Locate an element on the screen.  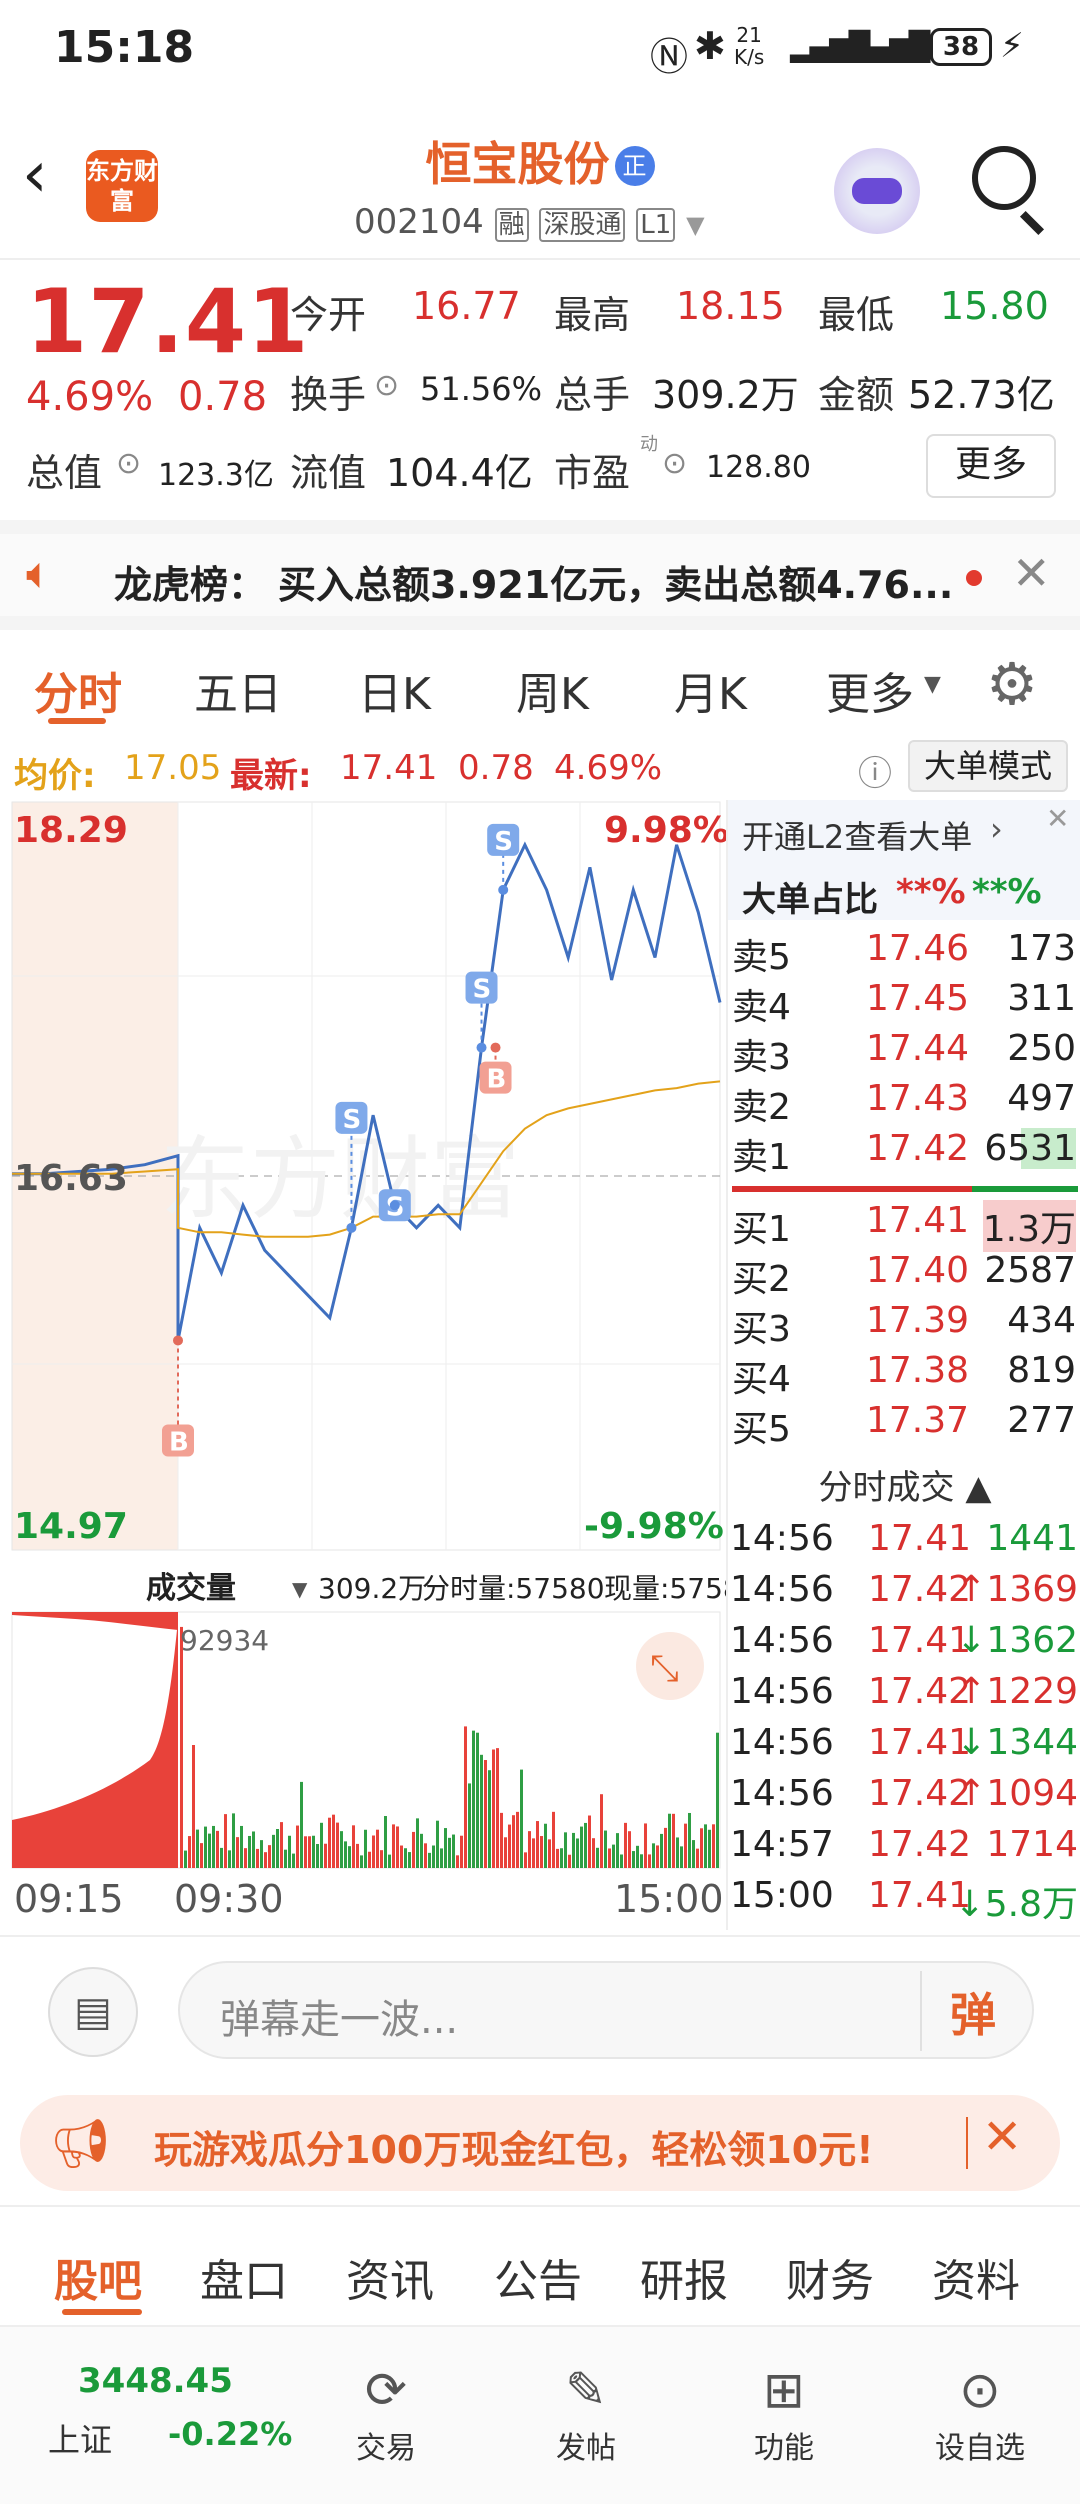
tag-margin: 融 is located at coordinates (511, 225).